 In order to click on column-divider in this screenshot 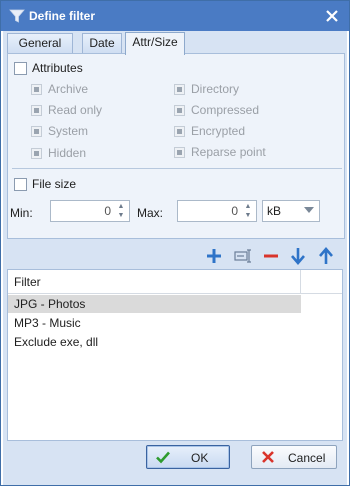, I will do `click(300, 282)`.